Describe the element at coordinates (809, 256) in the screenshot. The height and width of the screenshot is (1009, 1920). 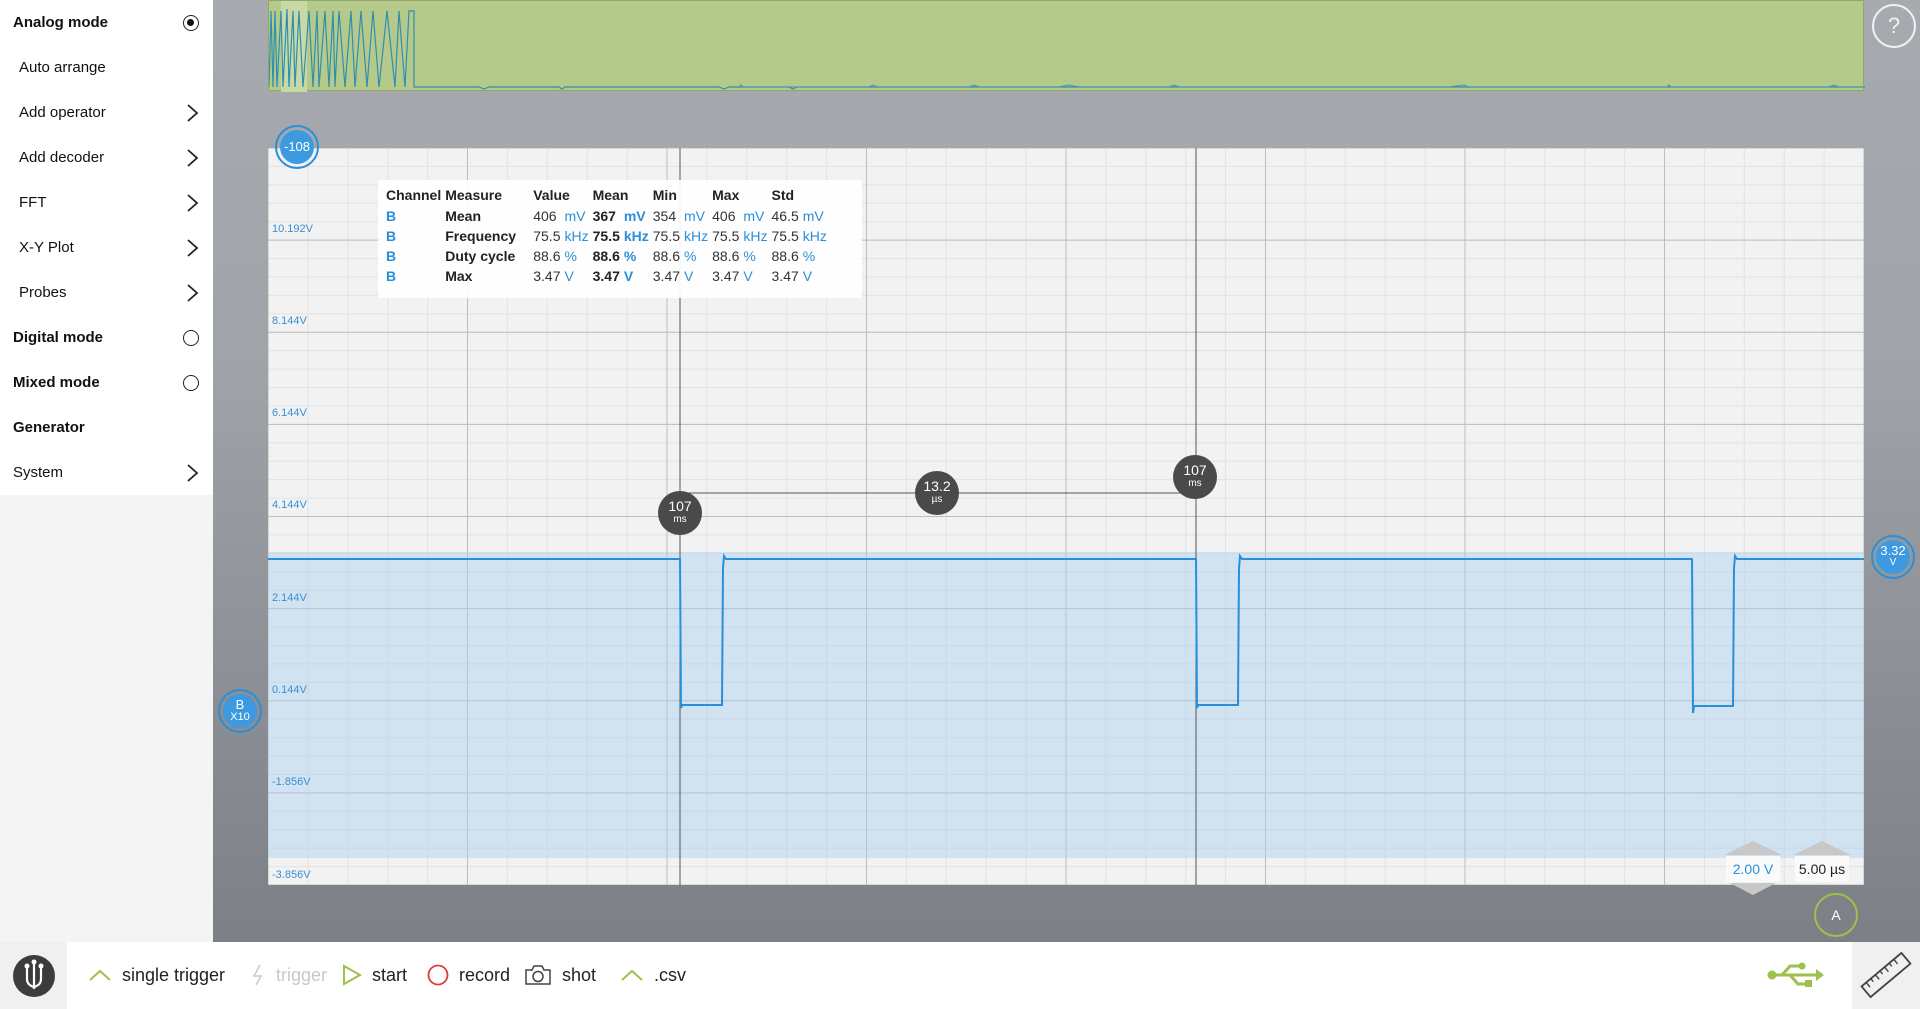
I see `std-unit-cell: %` at that location.